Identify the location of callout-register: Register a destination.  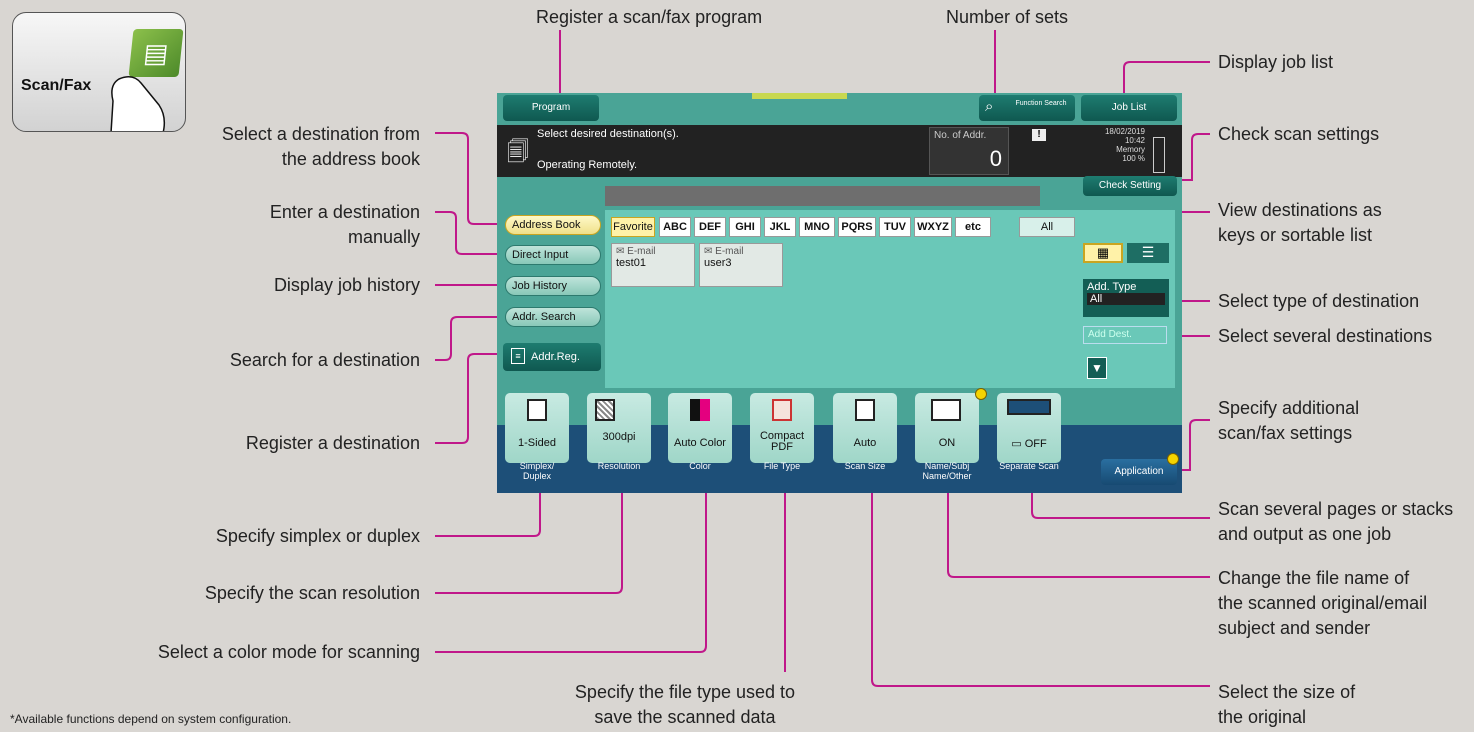
(332, 443).